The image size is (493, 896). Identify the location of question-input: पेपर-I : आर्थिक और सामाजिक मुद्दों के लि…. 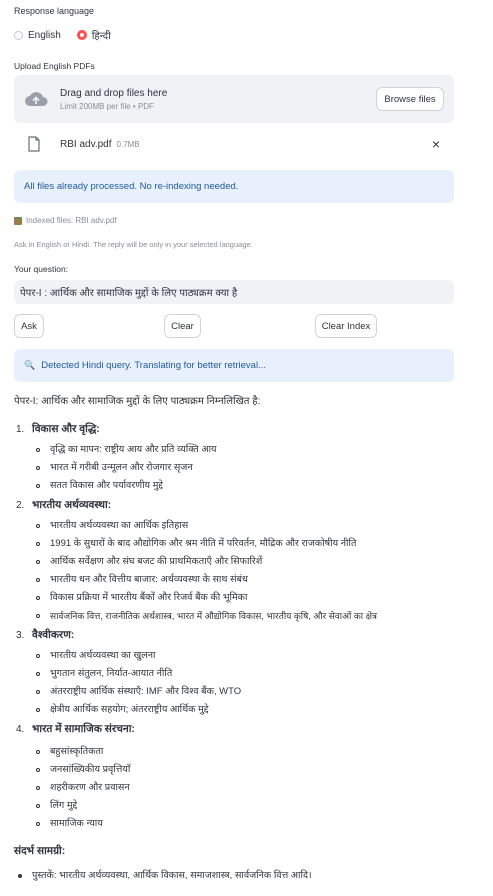
(234, 292).